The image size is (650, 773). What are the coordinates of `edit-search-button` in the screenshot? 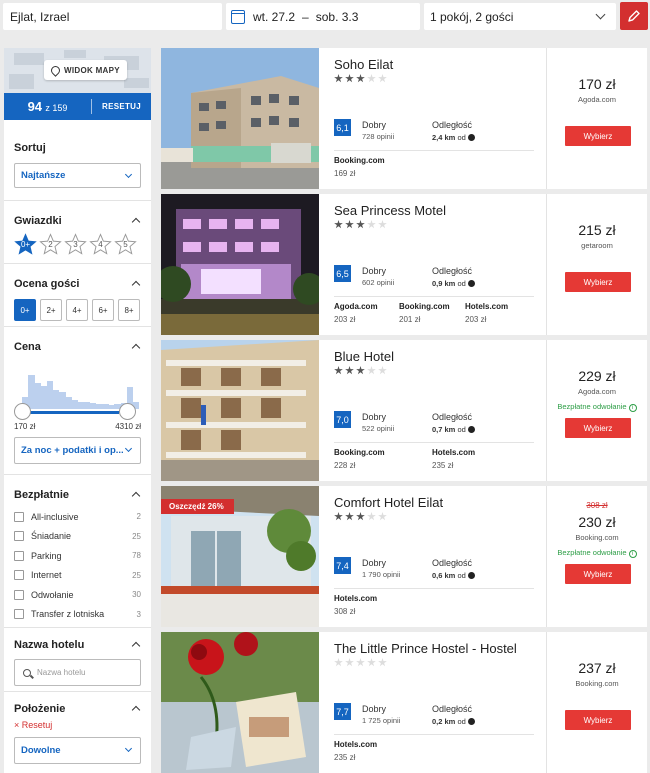 It's located at (634, 16).